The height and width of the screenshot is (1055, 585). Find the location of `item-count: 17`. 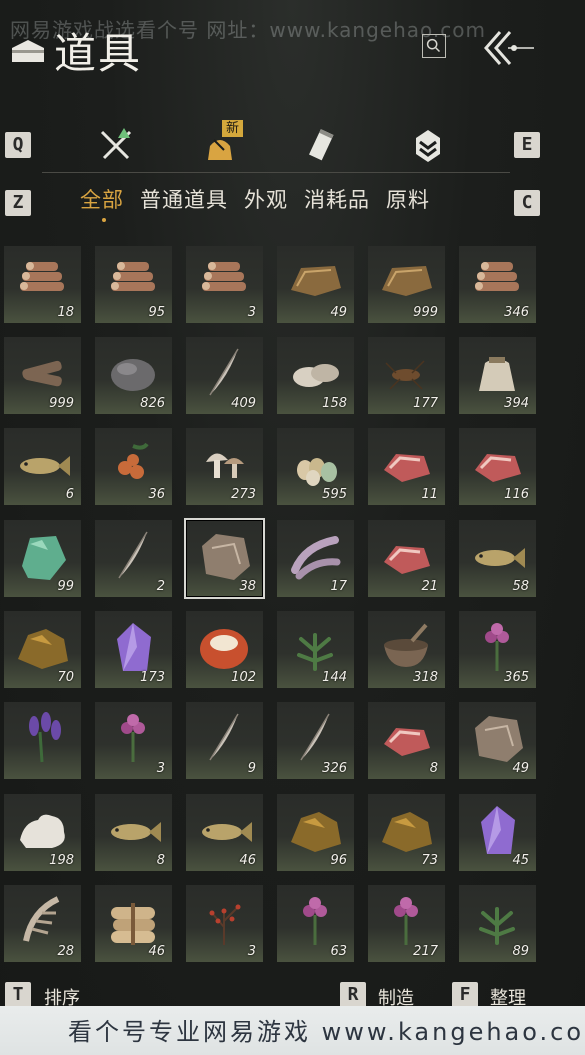

item-count: 17 is located at coordinates (338, 586).